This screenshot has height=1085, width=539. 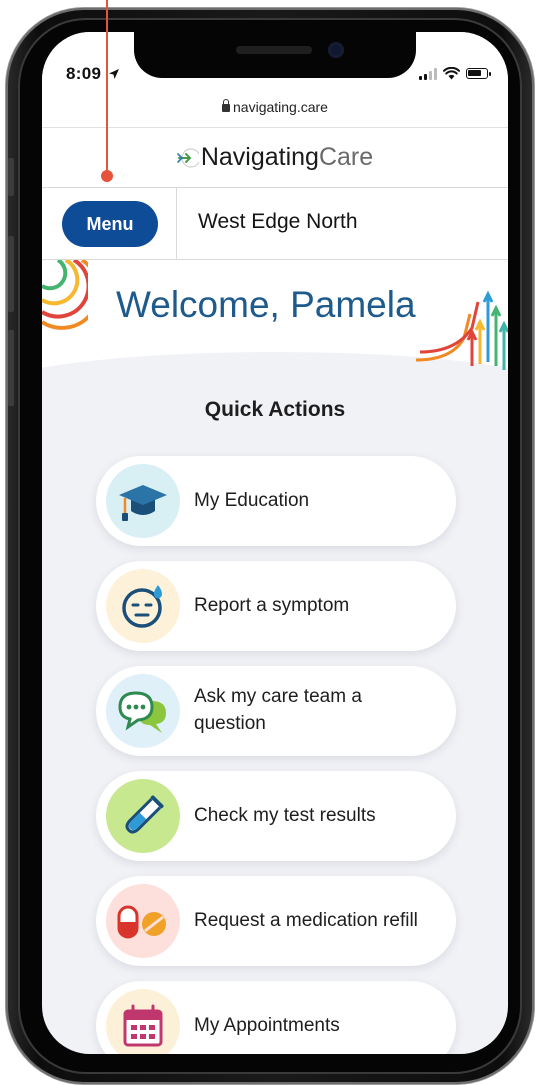 I want to click on brand-name-navigating: Navigating, so click(x=259, y=157).